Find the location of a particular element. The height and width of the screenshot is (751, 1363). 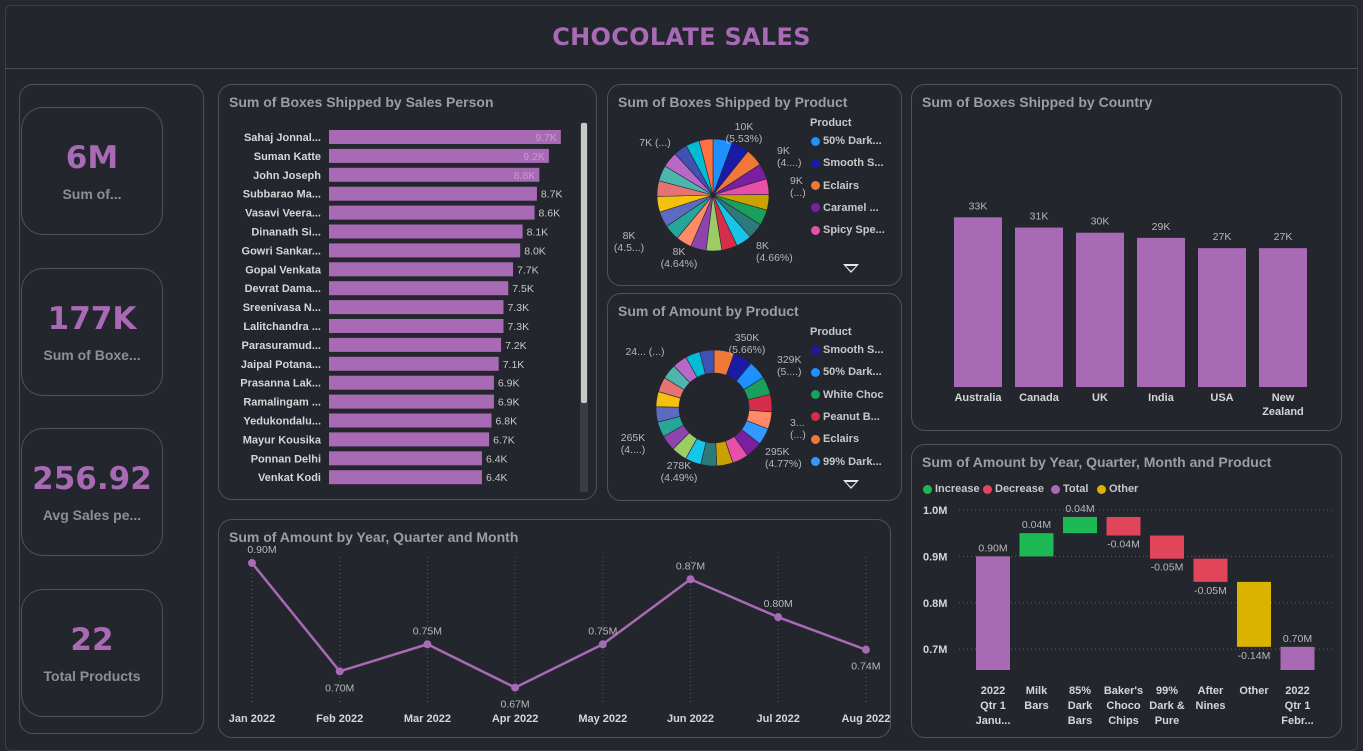

data-label: 7.1K is located at coordinates (514, 365).